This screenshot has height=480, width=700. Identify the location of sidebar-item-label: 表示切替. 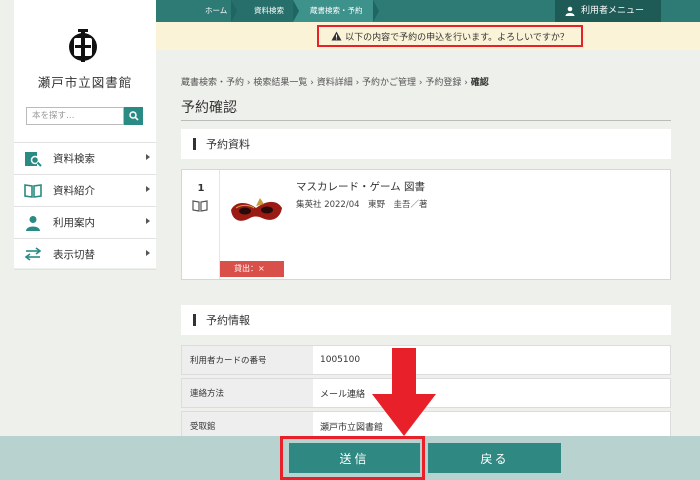
(74, 254).